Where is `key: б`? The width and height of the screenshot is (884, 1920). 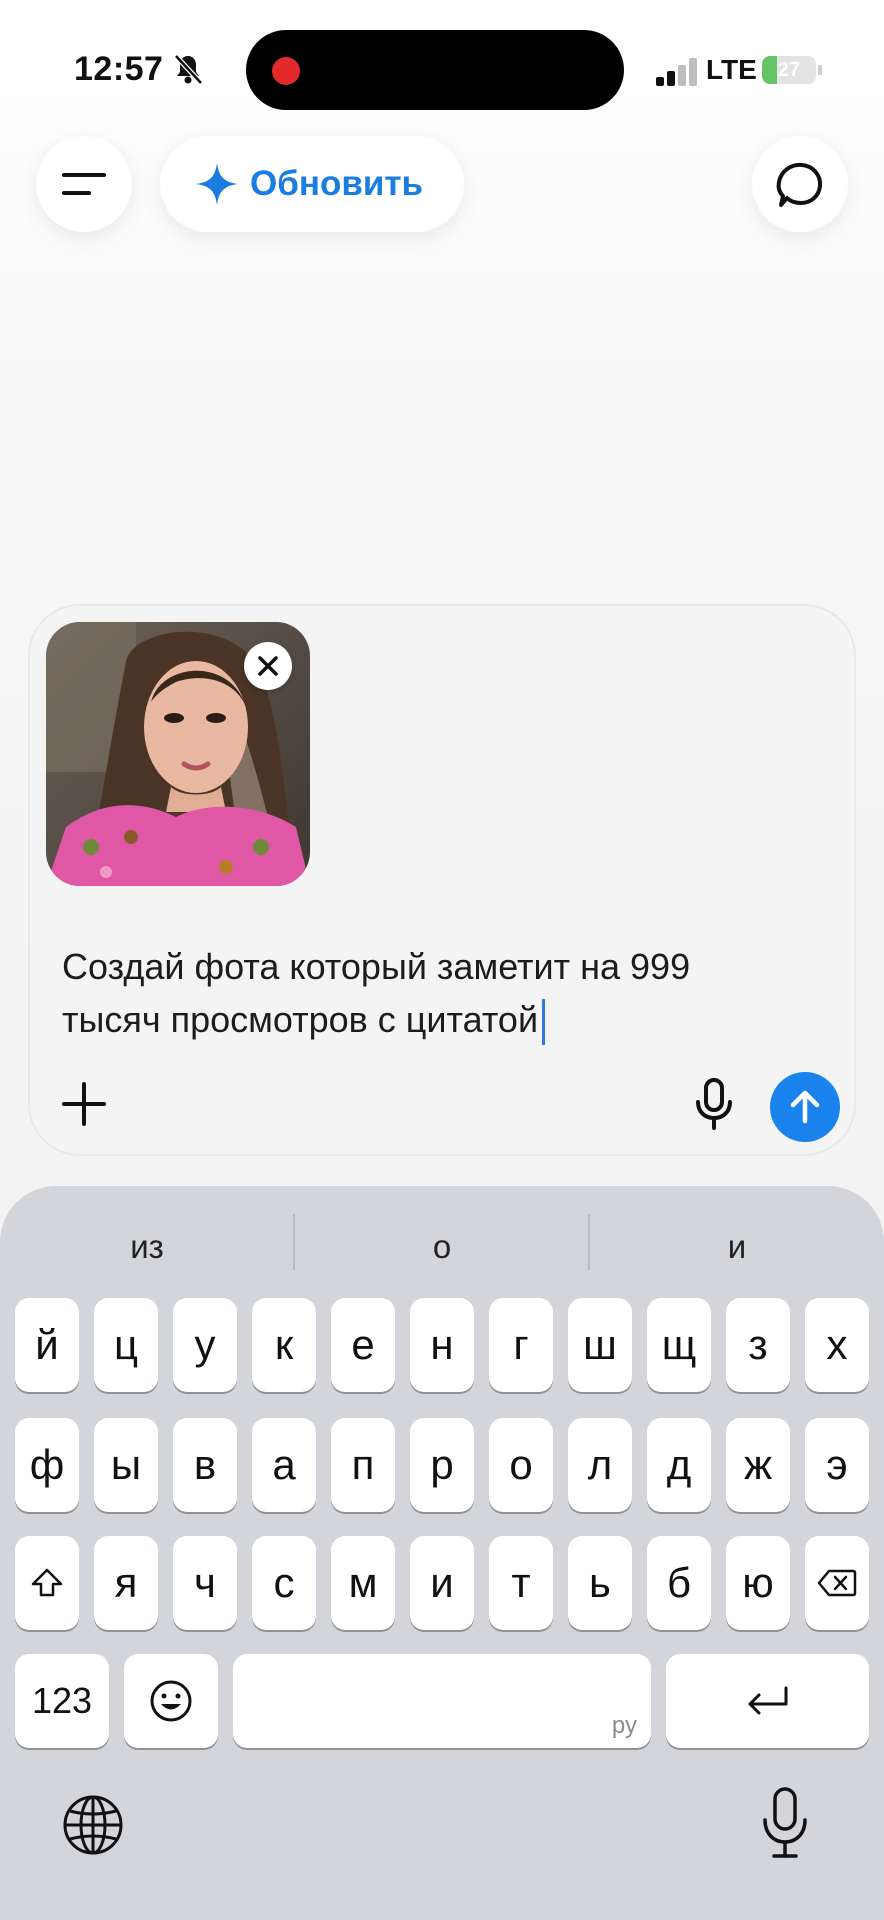 key: б is located at coordinates (679, 1583).